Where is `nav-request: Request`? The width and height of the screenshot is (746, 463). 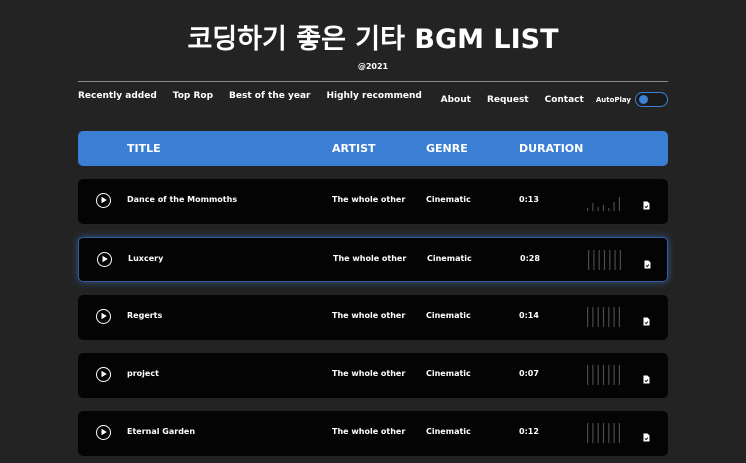 nav-request: Request is located at coordinates (508, 100).